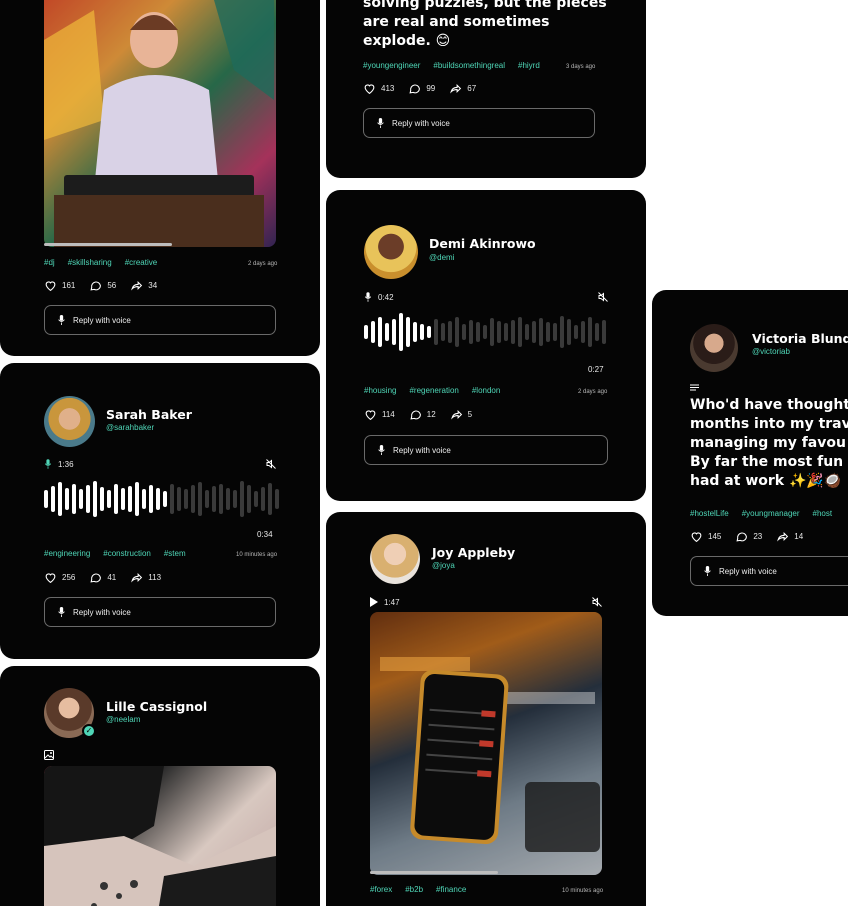 Image resolution: width=848 pixels, height=906 pixels. I want to click on hashtags: #hostelLife #youngmanager #host, so click(761, 513).